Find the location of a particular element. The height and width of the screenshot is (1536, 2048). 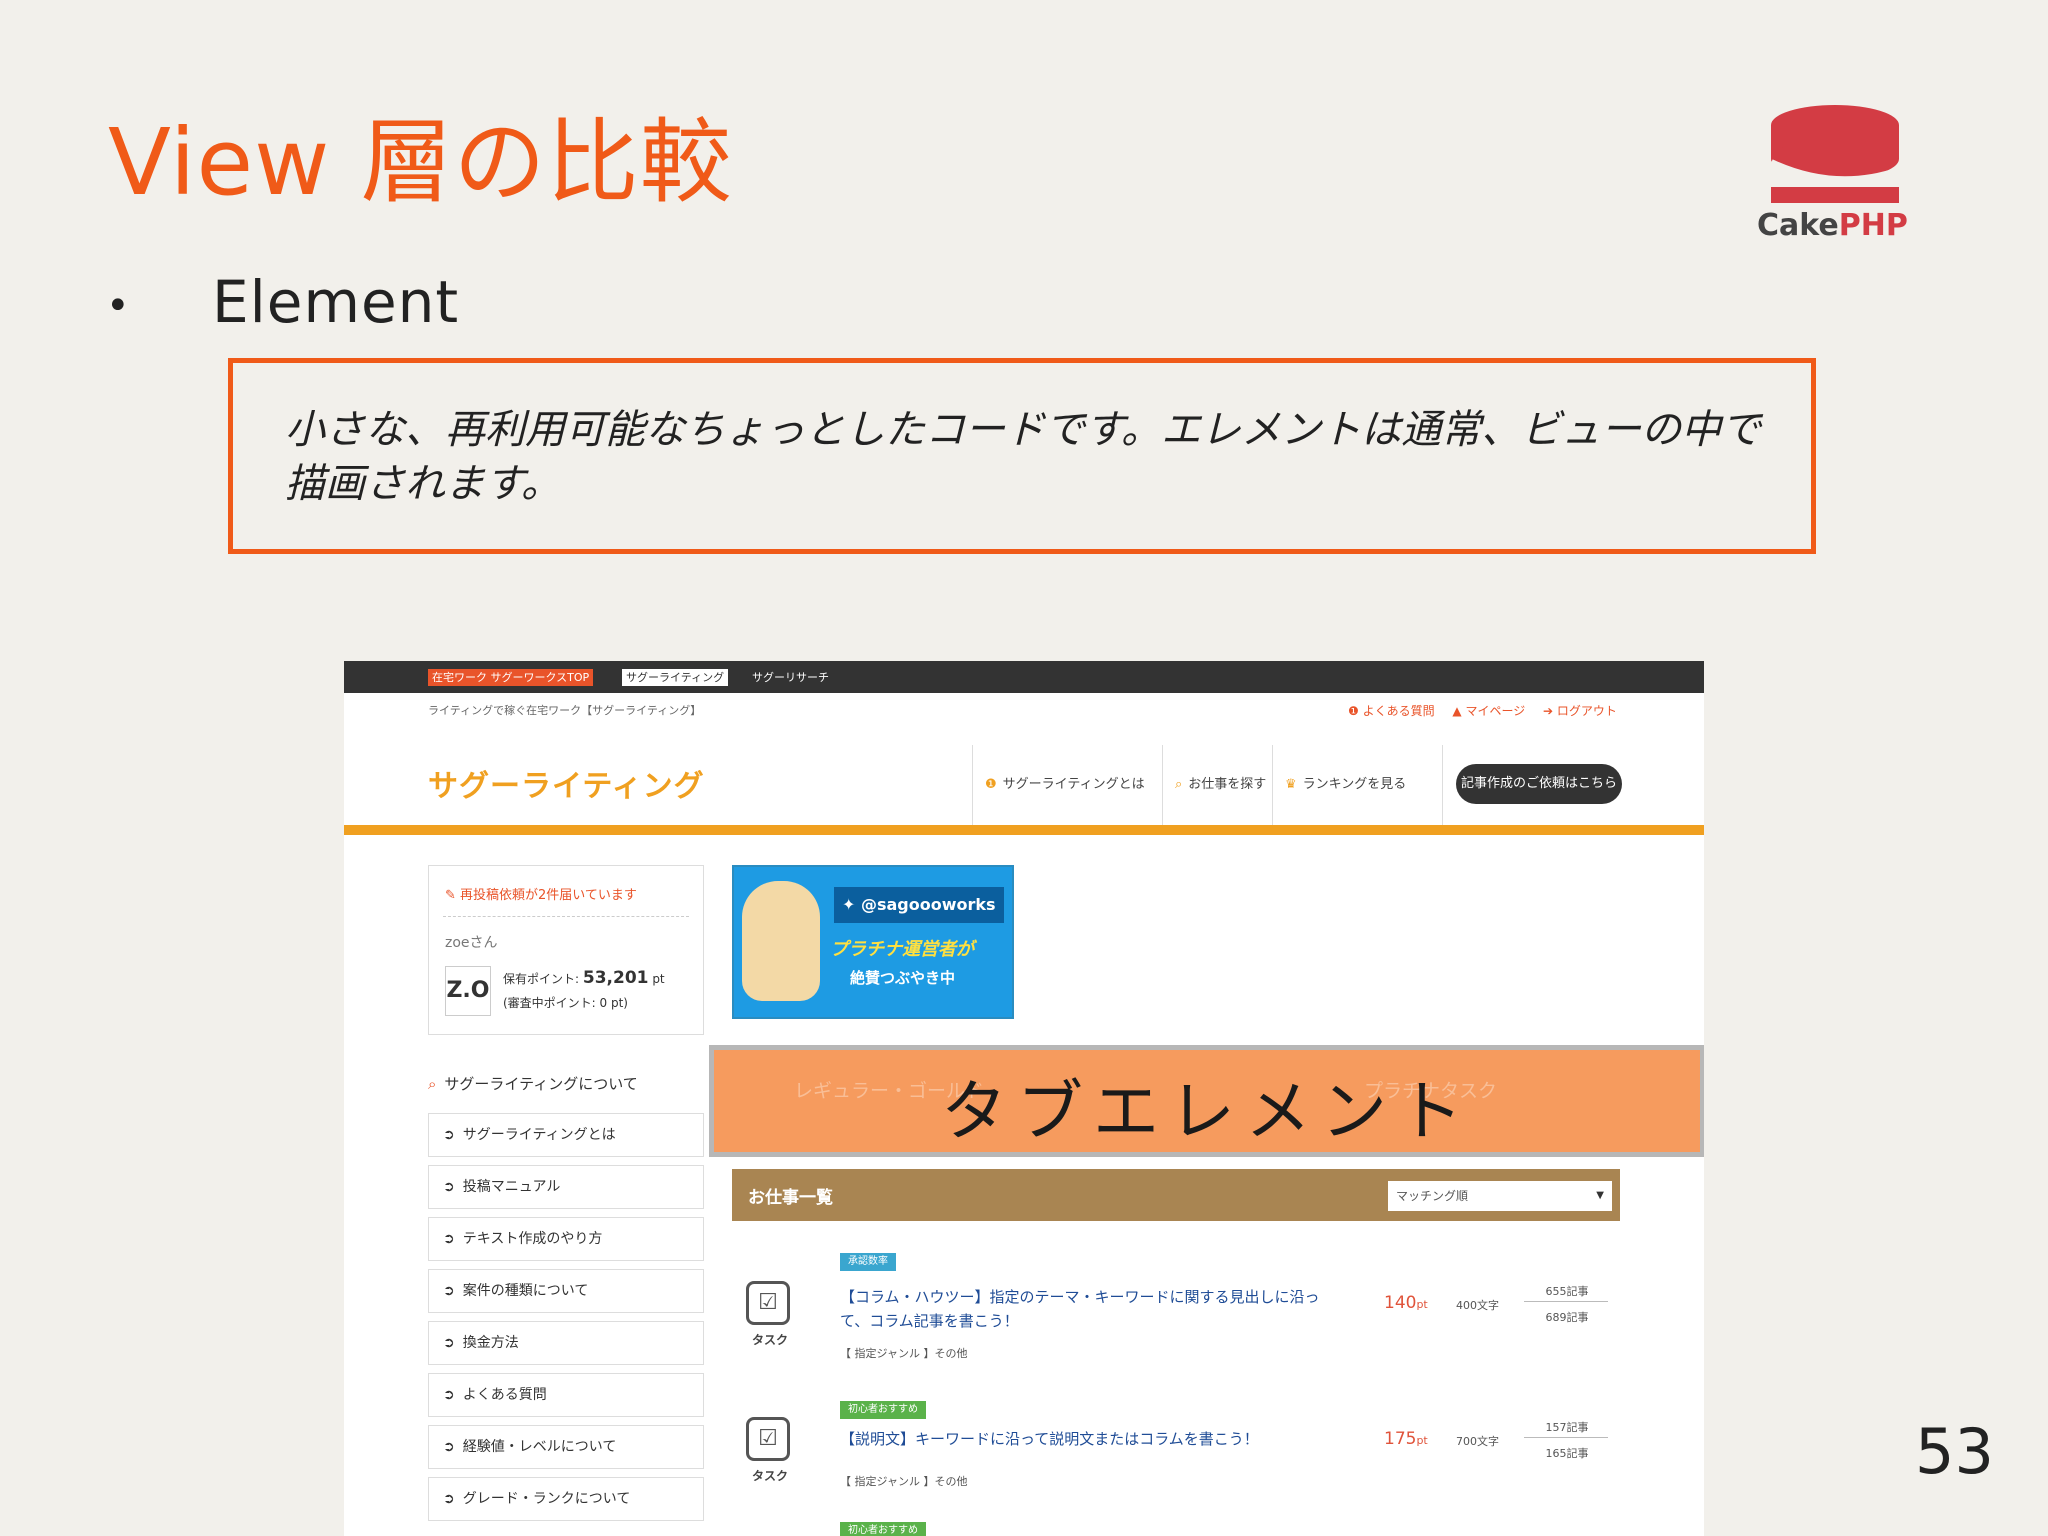

twitter-handle-text: @sagoooworks is located at coordinates (928, 904).